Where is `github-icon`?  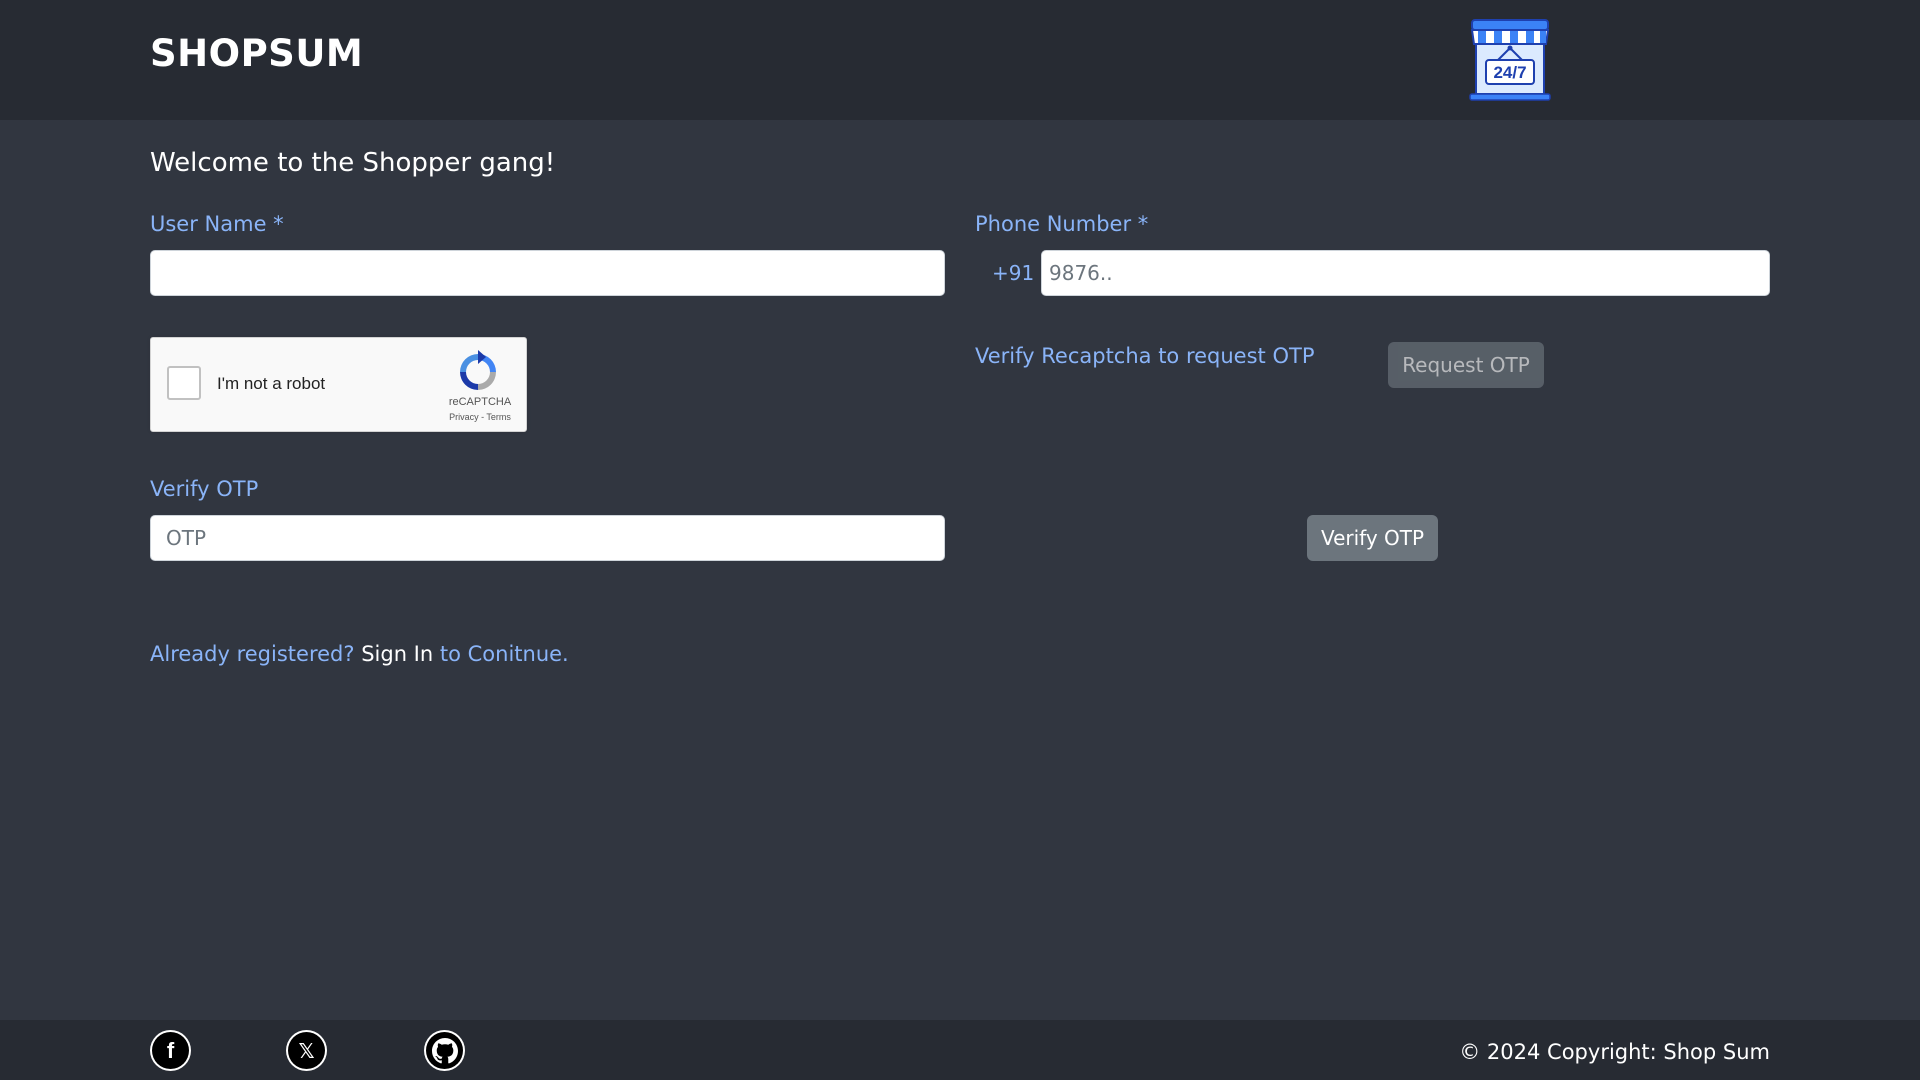 github-icon is located at coordinates (444, 1050).